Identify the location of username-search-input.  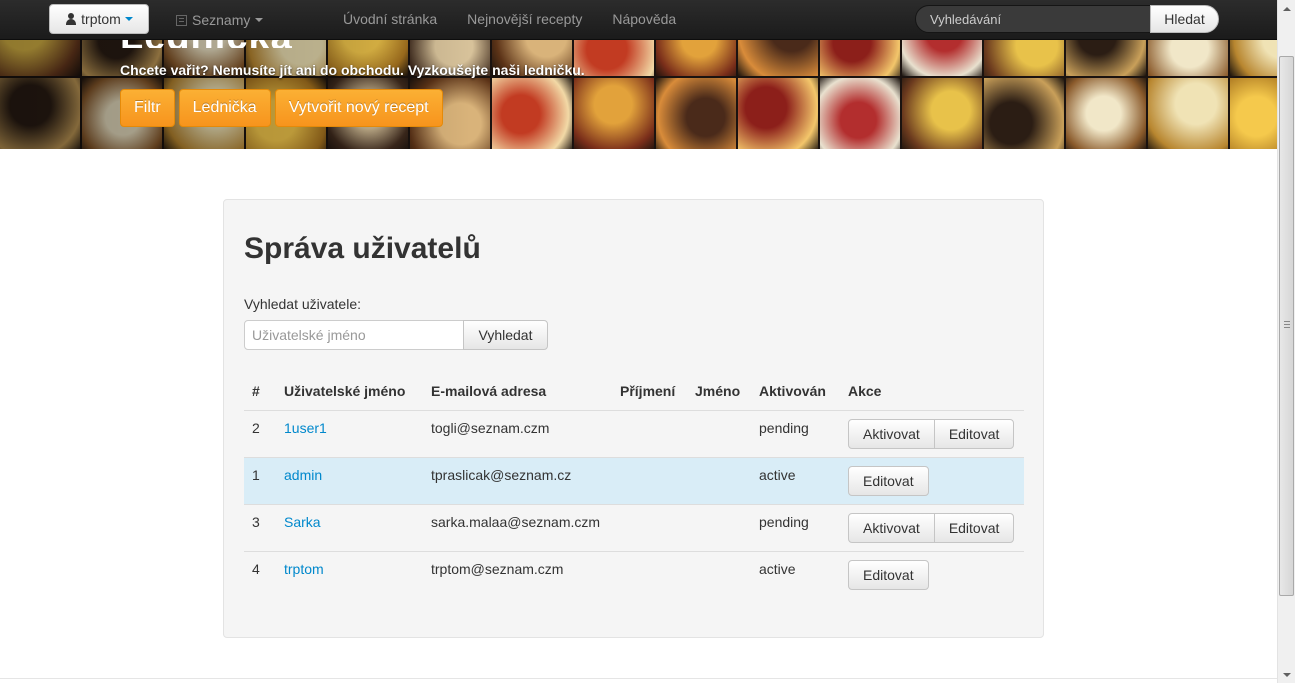
(354, 335).